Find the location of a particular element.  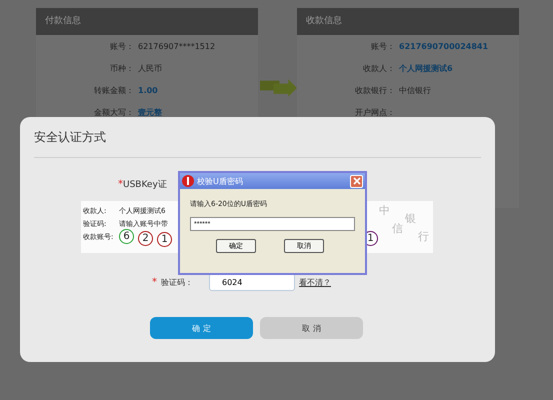

captcha-noise-text: 行 is located at coordinates (423, 236).